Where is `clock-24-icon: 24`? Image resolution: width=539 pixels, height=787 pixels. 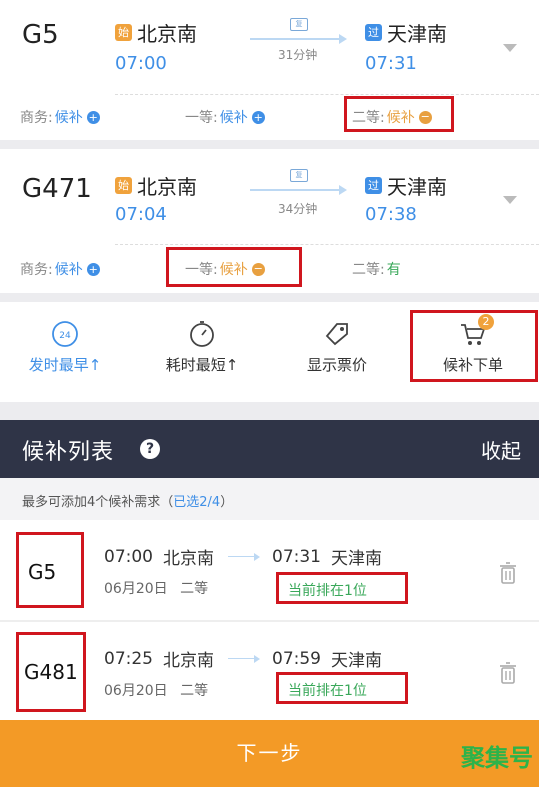
clock-24-icon: 24 is located at coordinates (65, 334).